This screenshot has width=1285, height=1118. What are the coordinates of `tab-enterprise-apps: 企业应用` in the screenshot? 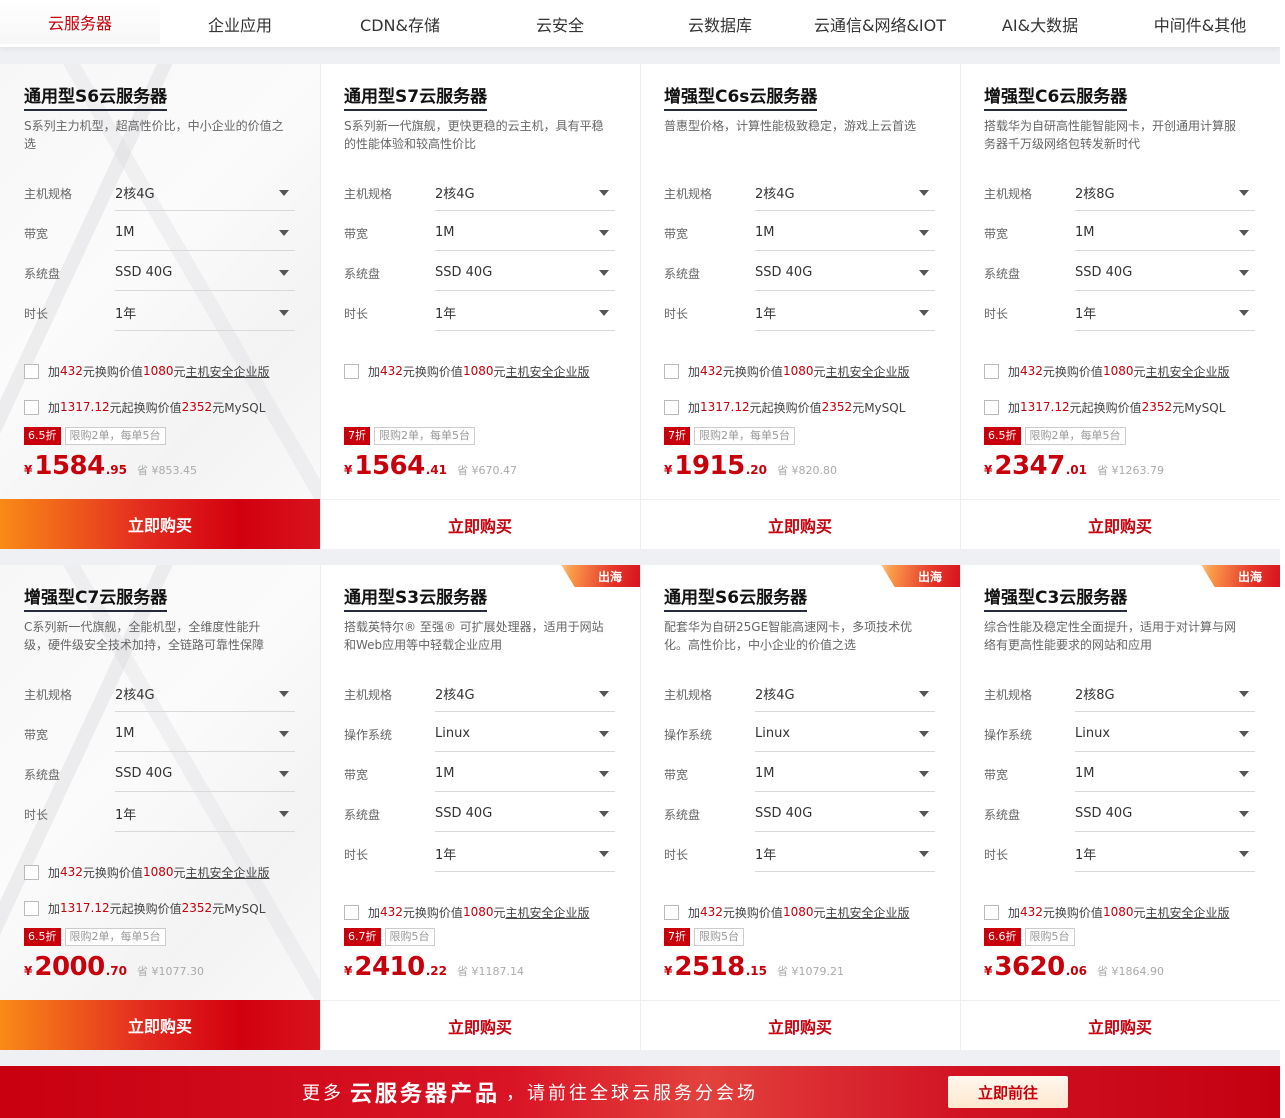 It's located at (240, 23).